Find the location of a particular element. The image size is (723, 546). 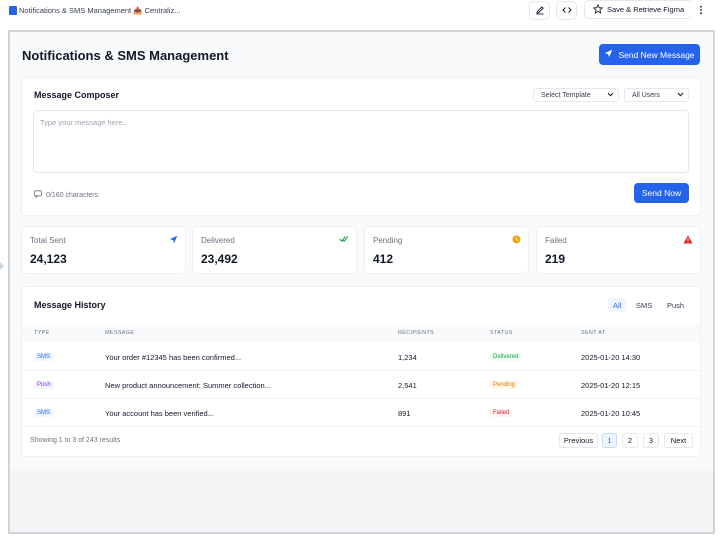

vertical-dots-icon is located at coordinates (701, 11).